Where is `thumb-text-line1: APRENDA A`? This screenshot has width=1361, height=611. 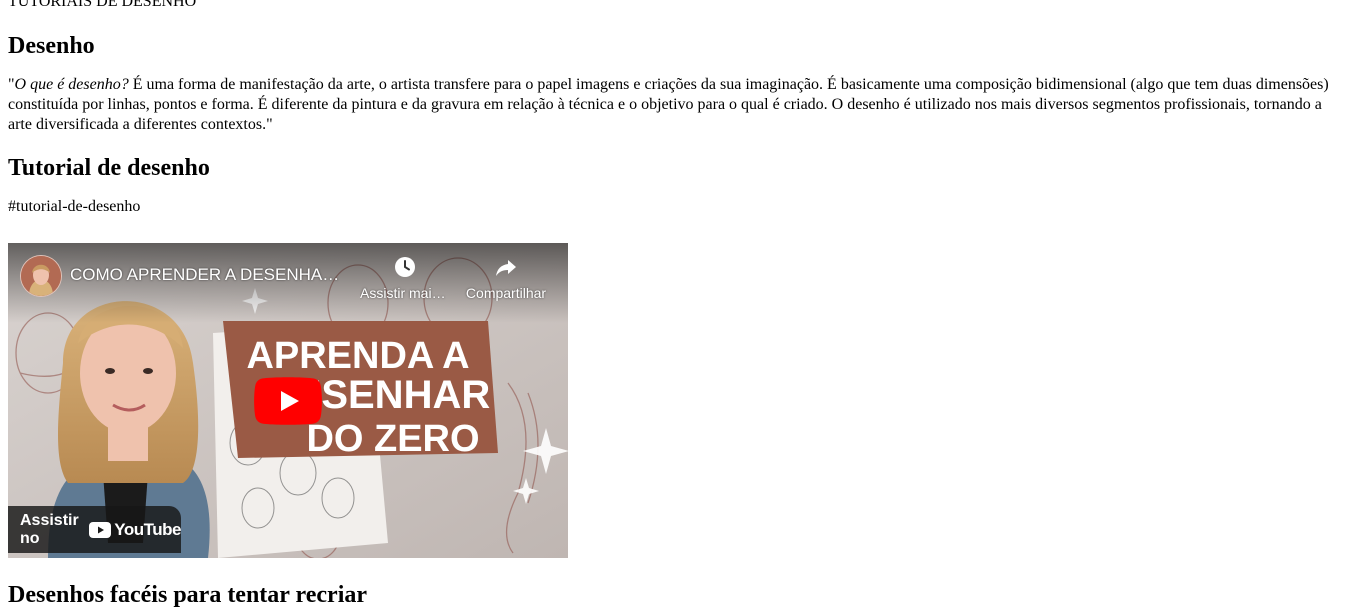
thumb-text-line1: APRENDA A is located at coordinates (357, 356).